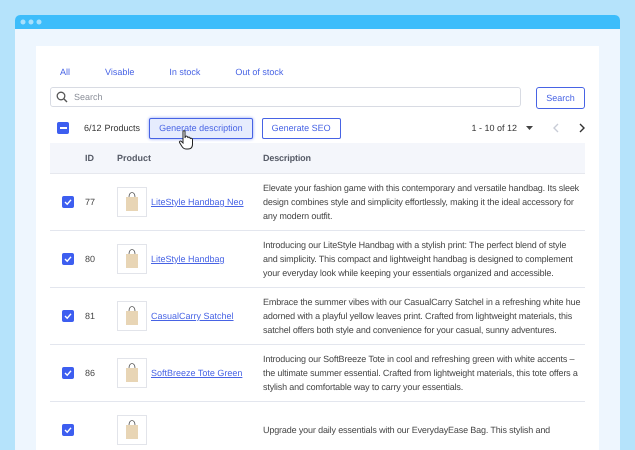 This screenshot has height=450, width=635. I want to click on select-all-checkbox, so click(63, 128).